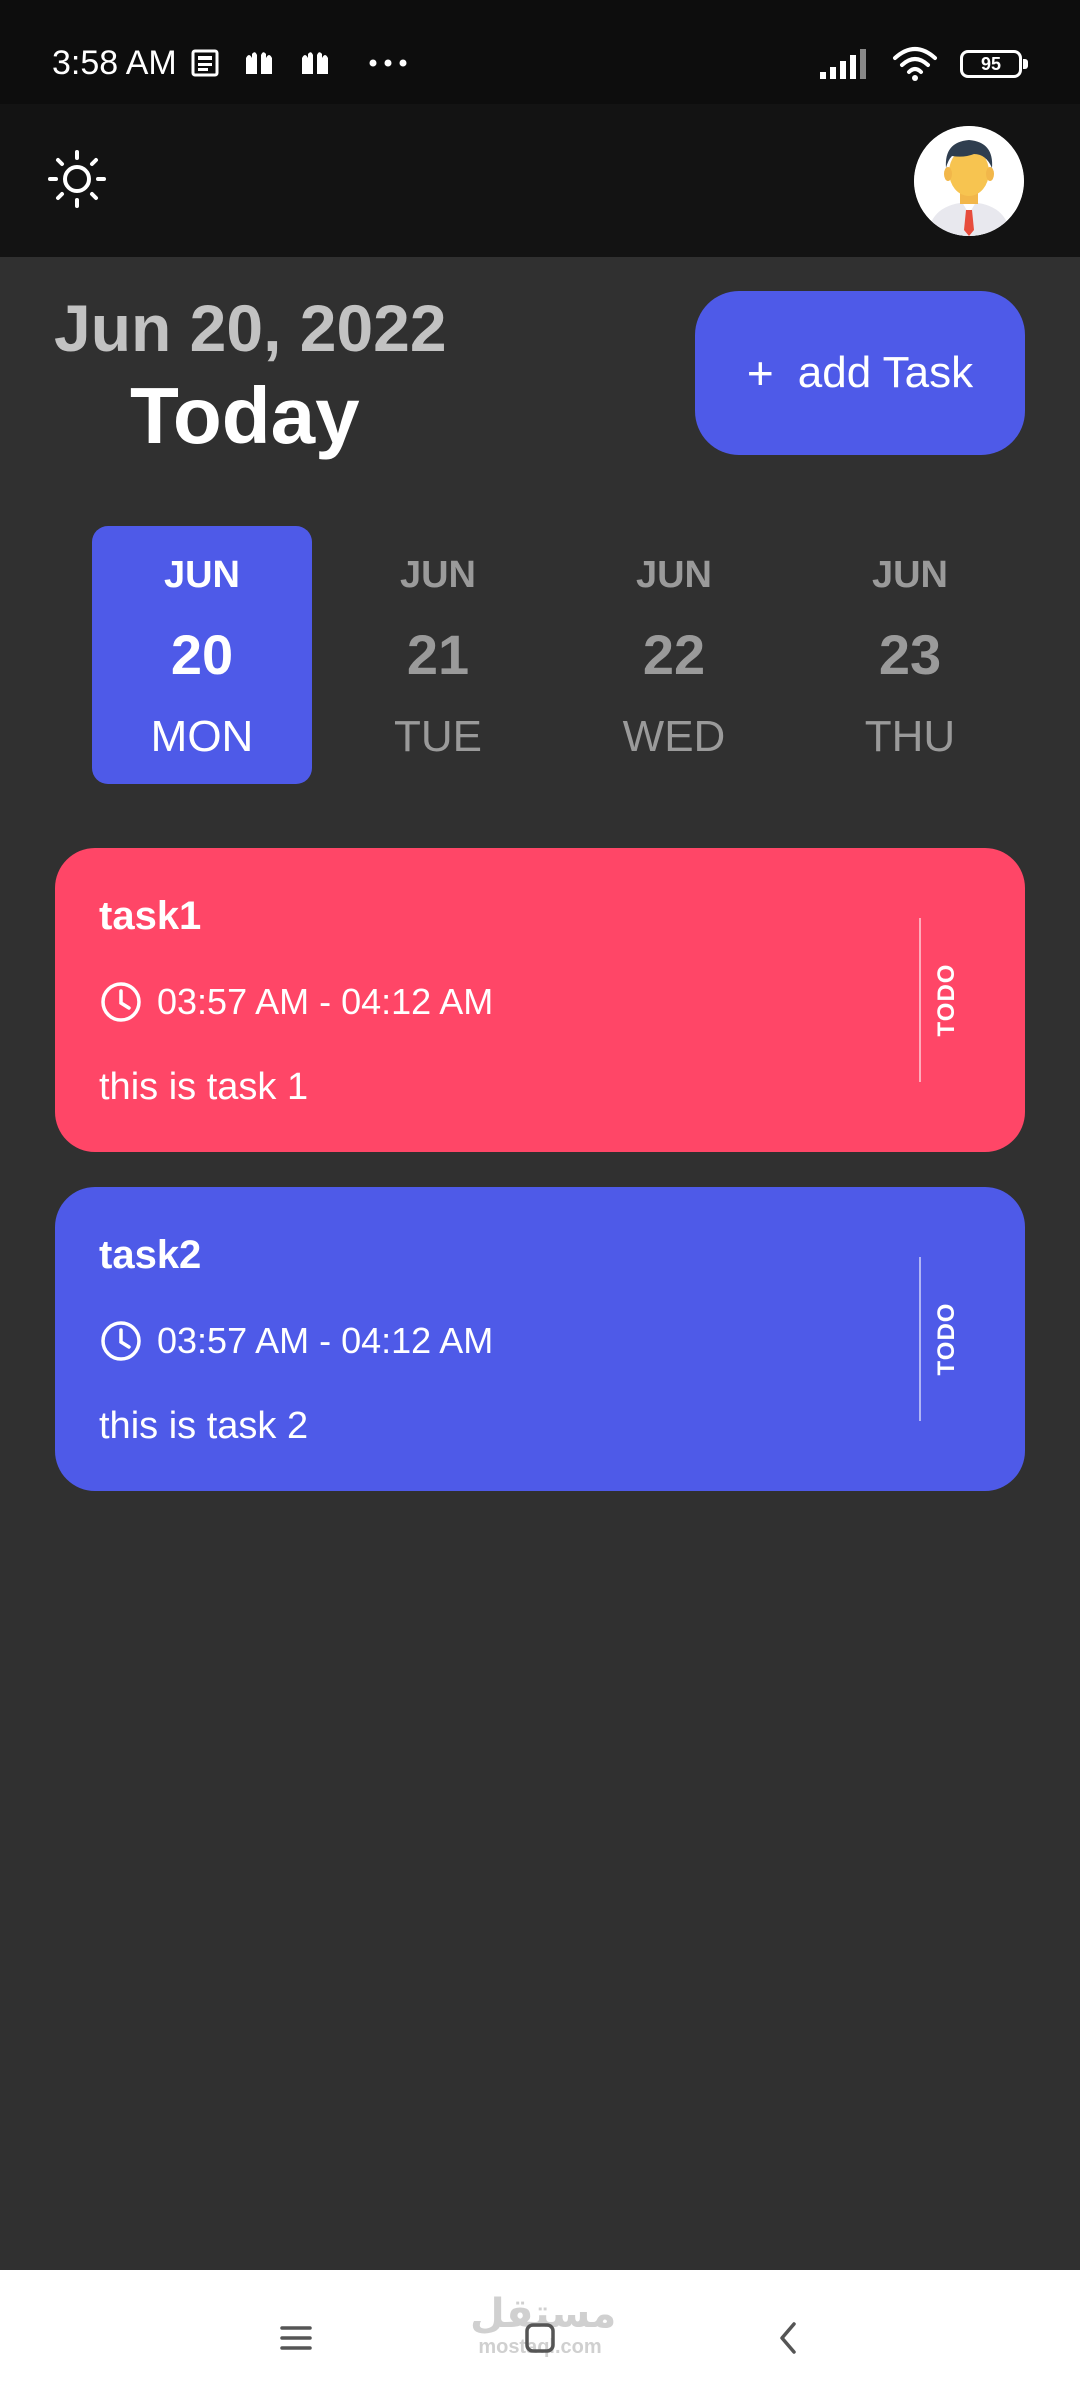  I want to click on back-button, so click(788, 2338).